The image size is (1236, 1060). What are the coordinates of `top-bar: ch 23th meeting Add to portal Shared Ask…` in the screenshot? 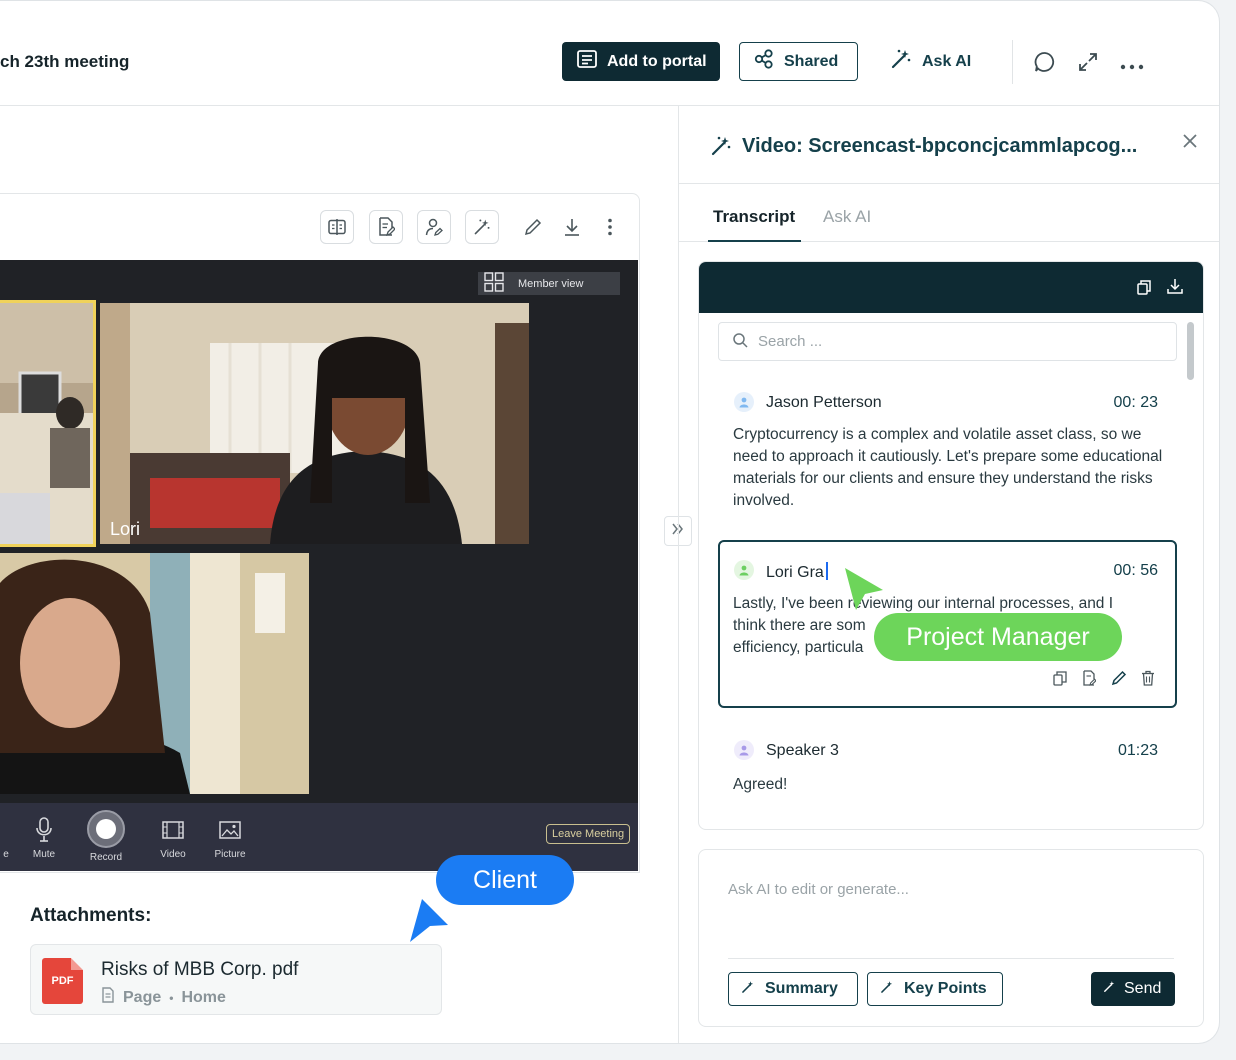 It's located at (609, 53).